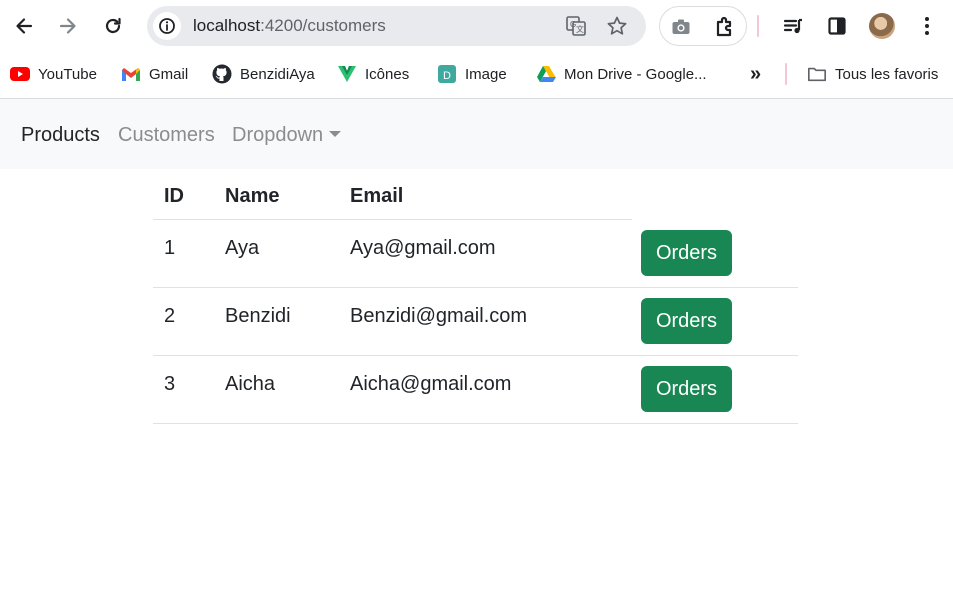  What do you see at coordinates (580, 29) in the screenshot?
I see `svg-text: 文` at bounding box center [580, 29].